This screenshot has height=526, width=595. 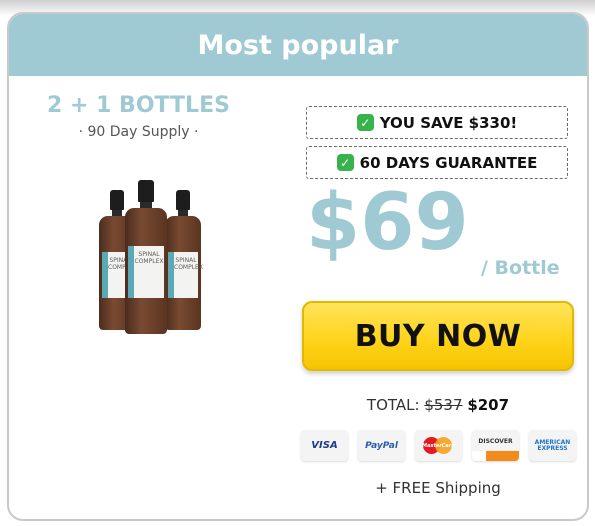 I want to click on free-shipping-text: + FREE Shipping, so click(x=438, y=488).